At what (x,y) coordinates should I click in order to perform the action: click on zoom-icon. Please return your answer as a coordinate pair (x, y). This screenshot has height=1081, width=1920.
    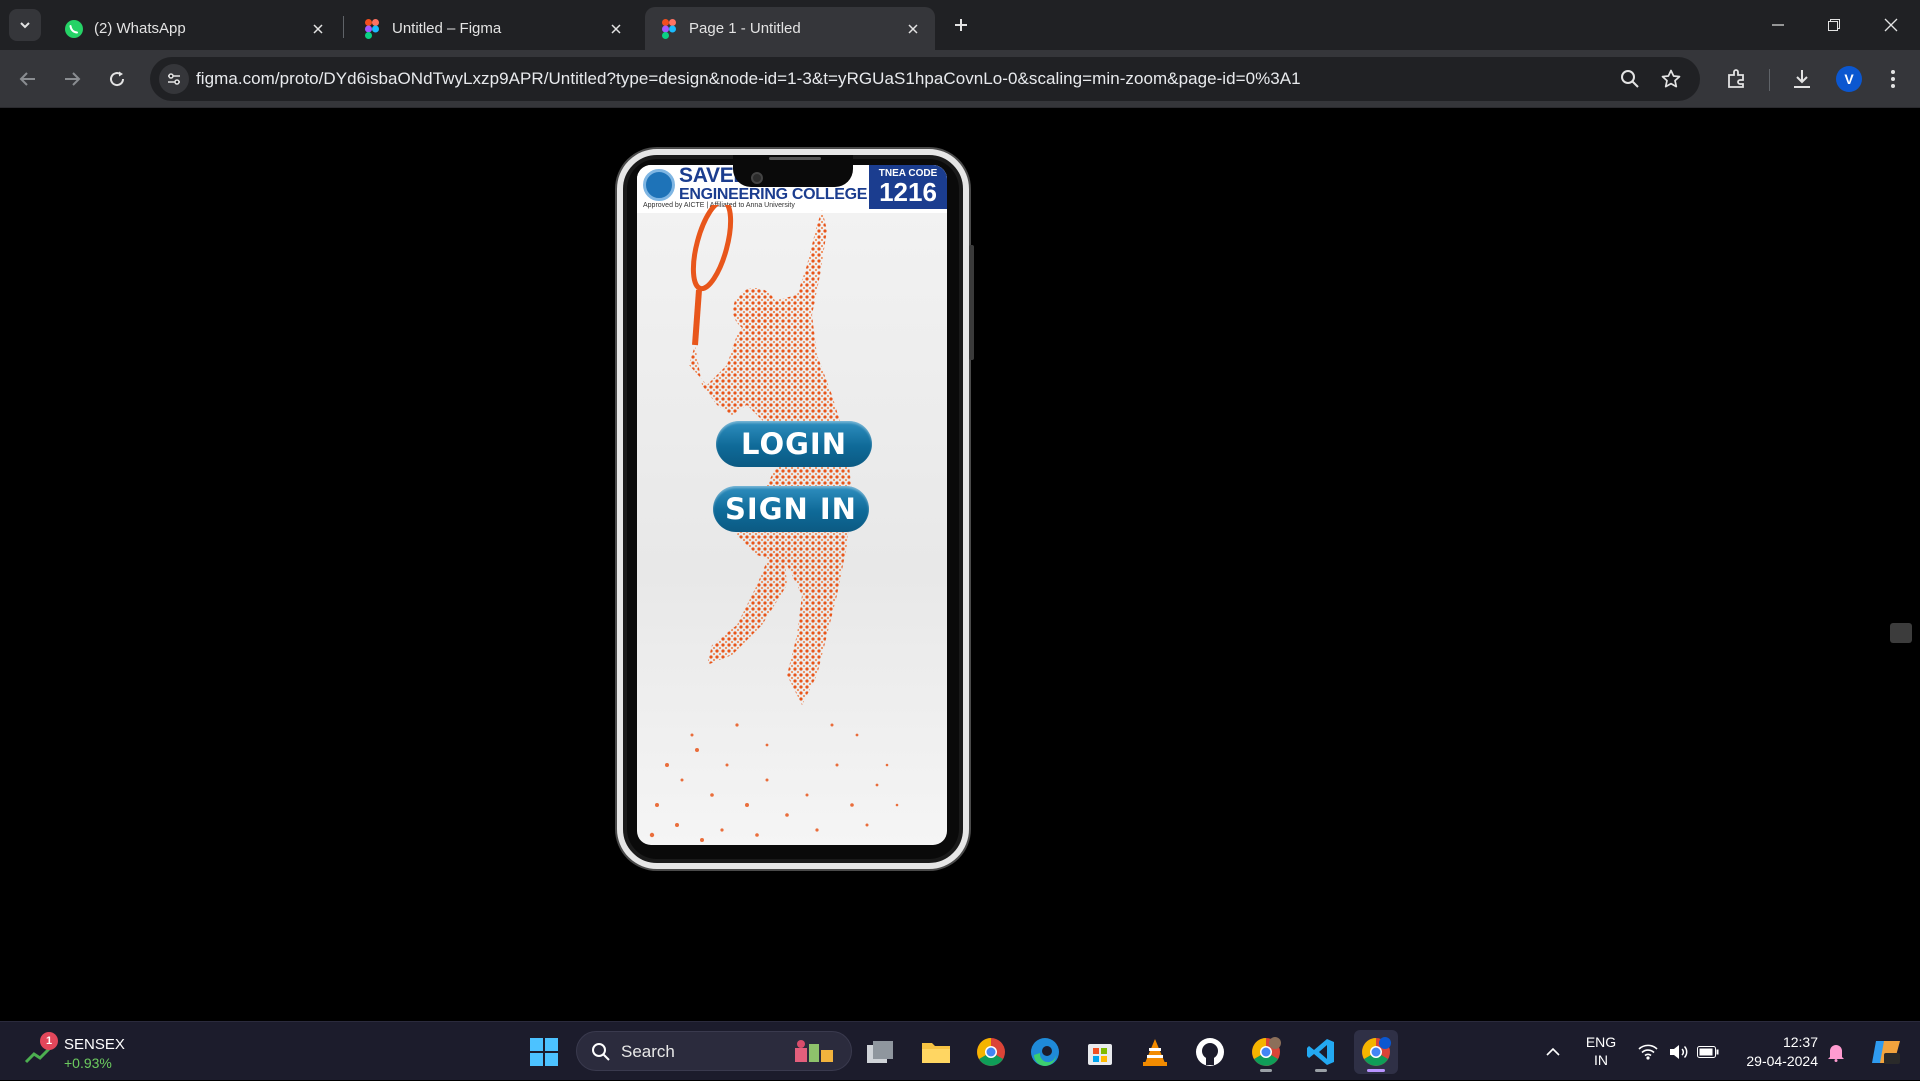
    Looking at the image, I should click on (1630, 79).